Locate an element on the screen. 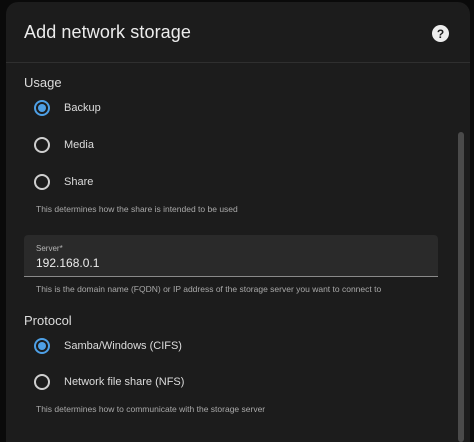  help-icon: ? is located at coordinates (440, 33).